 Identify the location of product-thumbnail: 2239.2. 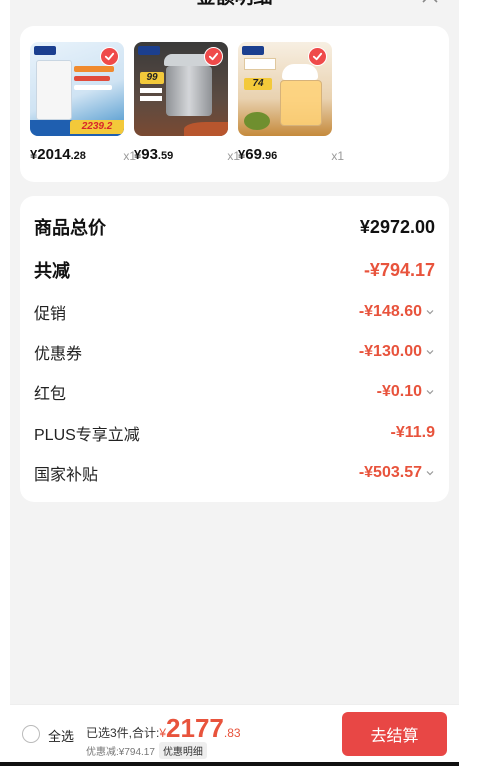
(77, 89).